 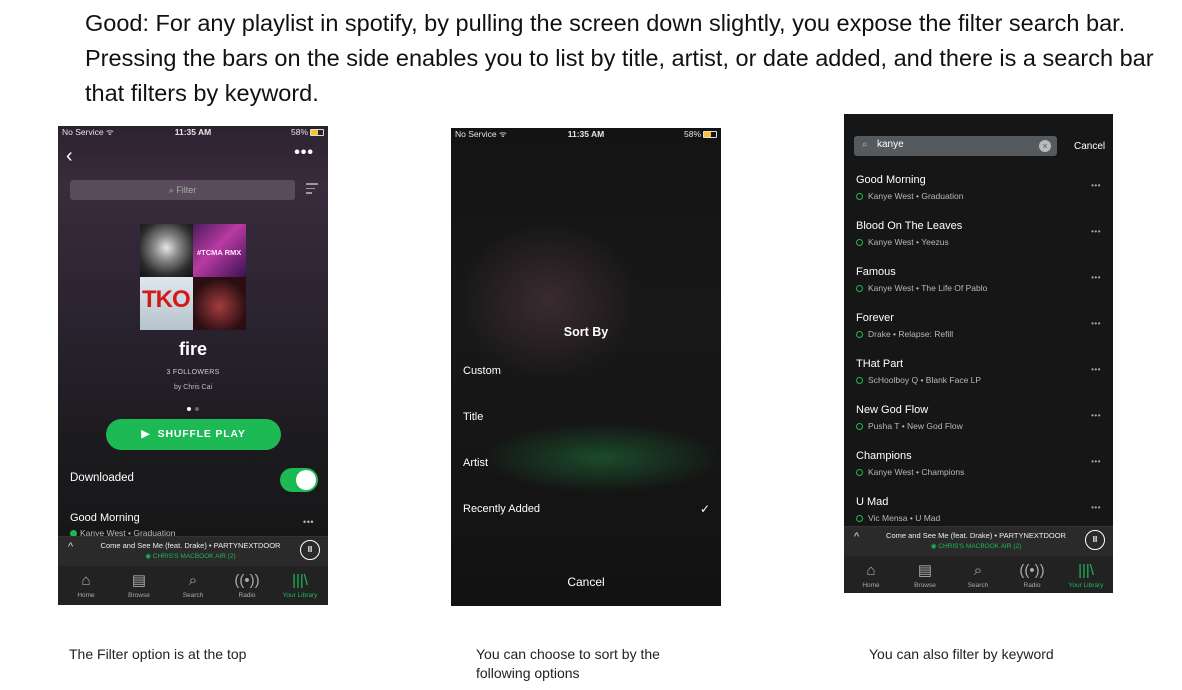 I want to click on cover-text-tcma: #TCMA RMX, so click(x=219, y=252).